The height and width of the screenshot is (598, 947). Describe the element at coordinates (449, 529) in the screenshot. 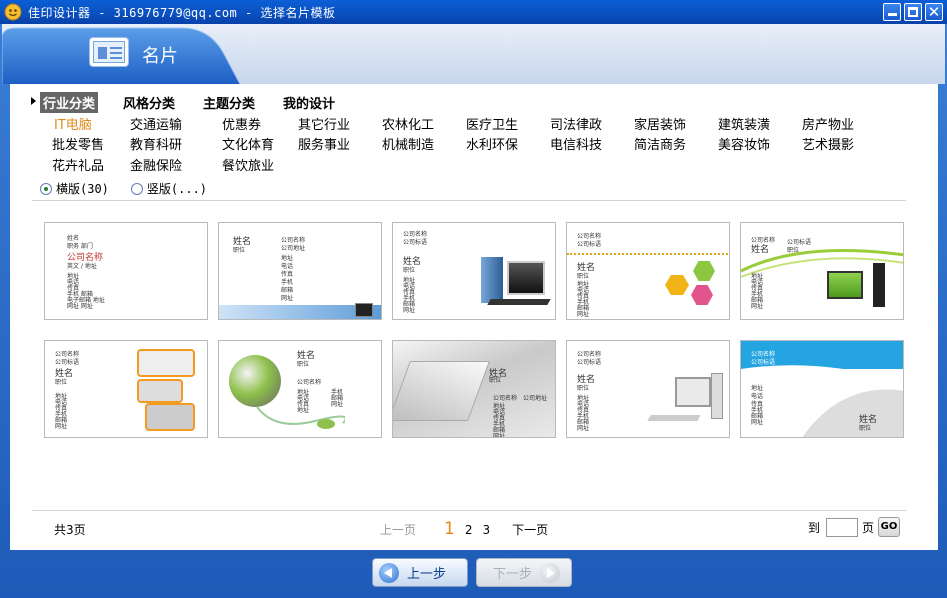

I see `page-link-1: 1` at that location.